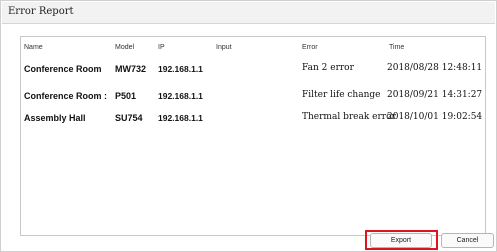 This screenshot has height=252, width=497. I want to click on cell-model: SU754, so click(129, 118).